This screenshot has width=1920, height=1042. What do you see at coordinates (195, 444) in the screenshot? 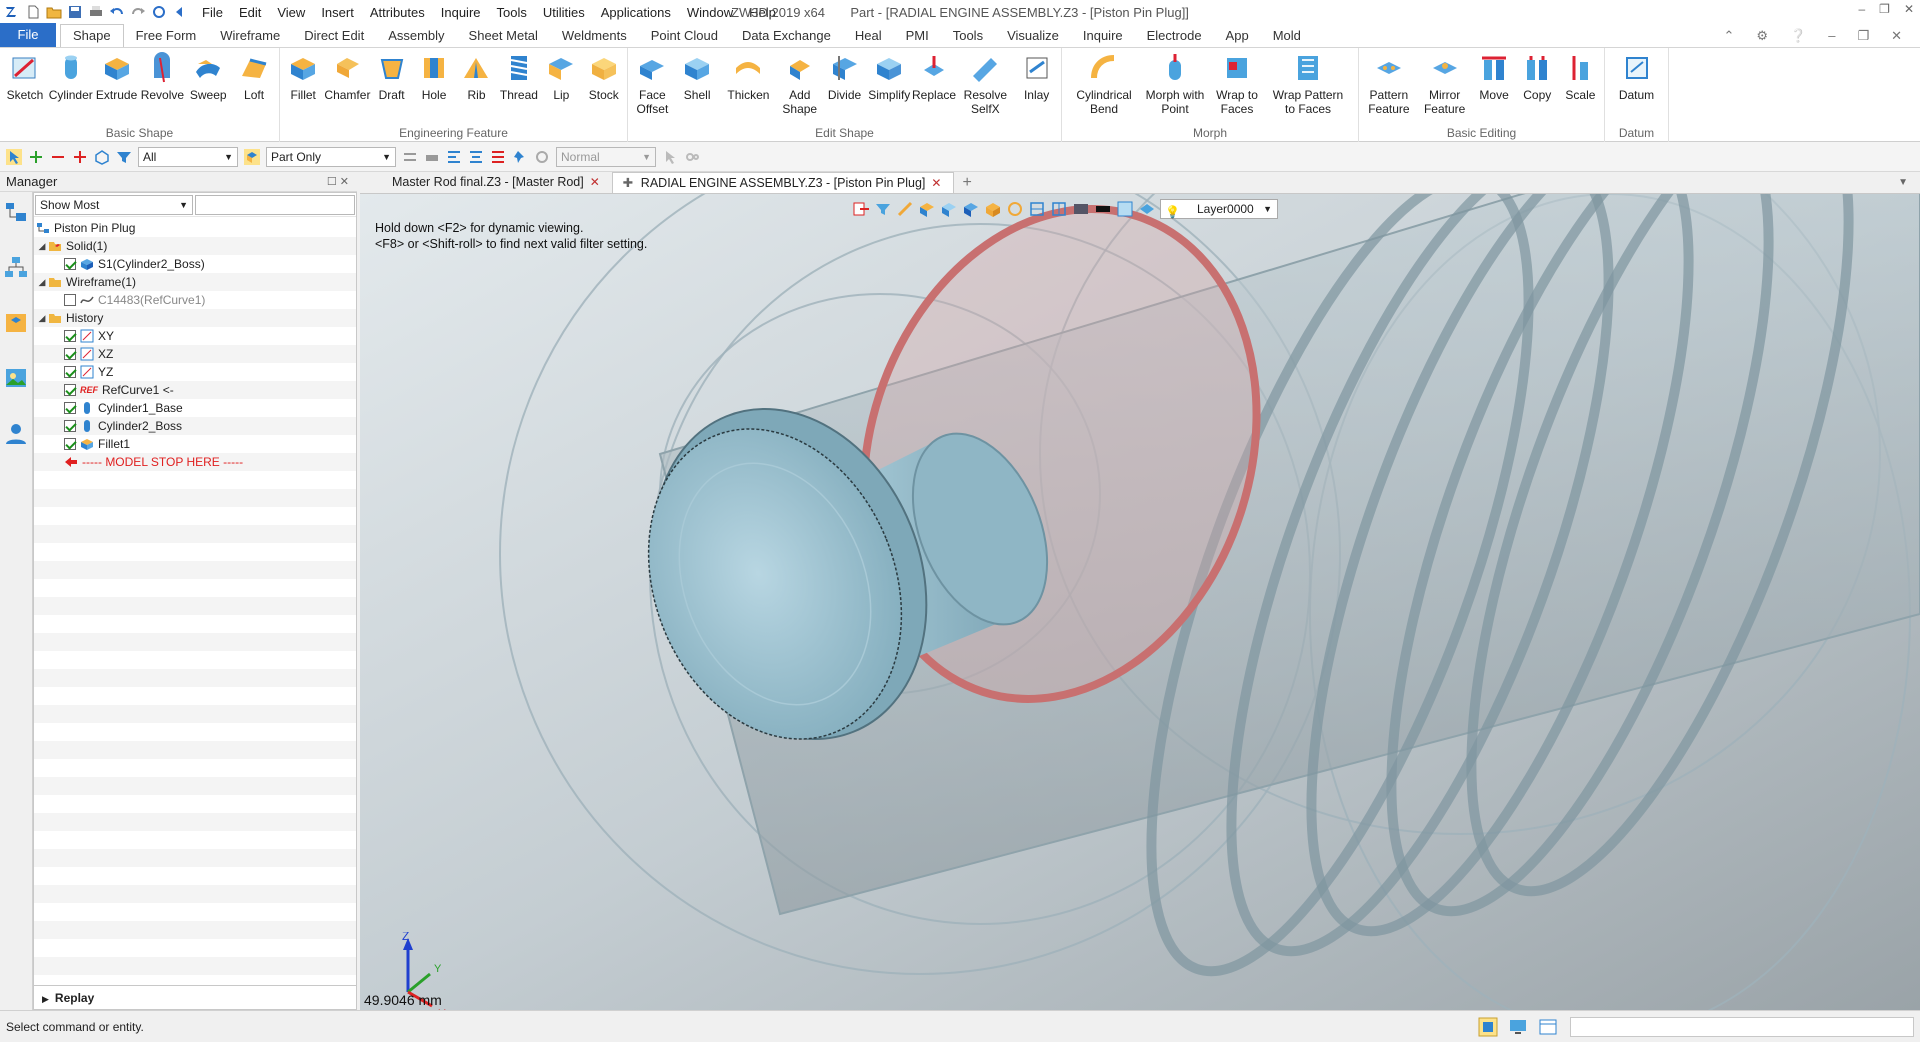
I see `tree-item-fillet: Fillet1` at bounding box center [195, 444].